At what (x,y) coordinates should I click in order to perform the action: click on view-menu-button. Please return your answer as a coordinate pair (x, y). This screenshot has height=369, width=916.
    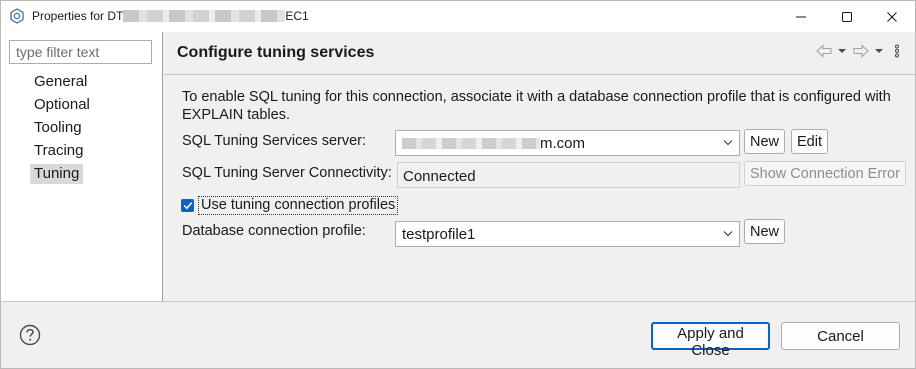
    Looking at the image, I should click on (897, 51).